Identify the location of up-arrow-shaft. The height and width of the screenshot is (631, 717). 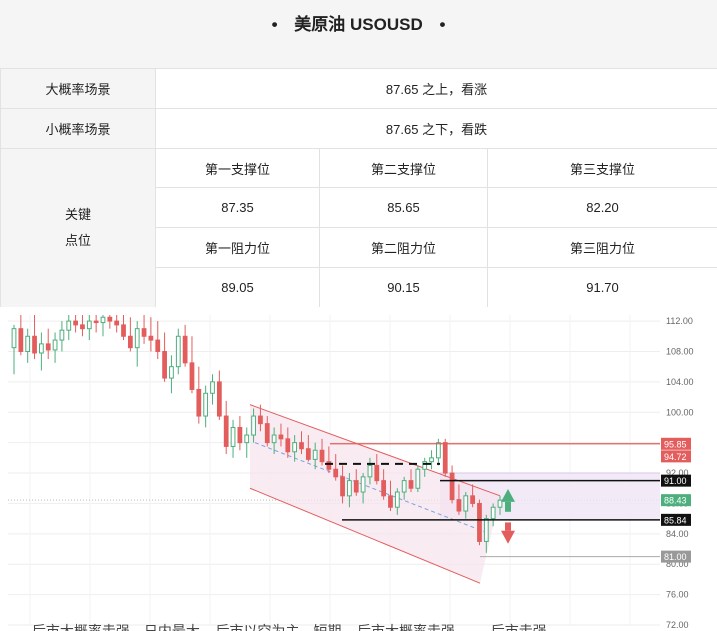
(508, 506).